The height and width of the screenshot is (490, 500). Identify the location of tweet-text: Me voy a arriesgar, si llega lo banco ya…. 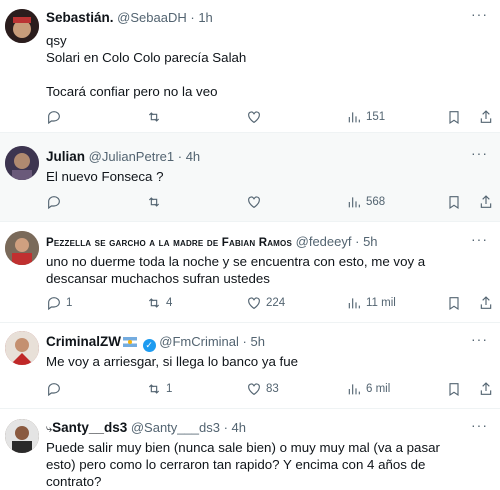
(172, 361).